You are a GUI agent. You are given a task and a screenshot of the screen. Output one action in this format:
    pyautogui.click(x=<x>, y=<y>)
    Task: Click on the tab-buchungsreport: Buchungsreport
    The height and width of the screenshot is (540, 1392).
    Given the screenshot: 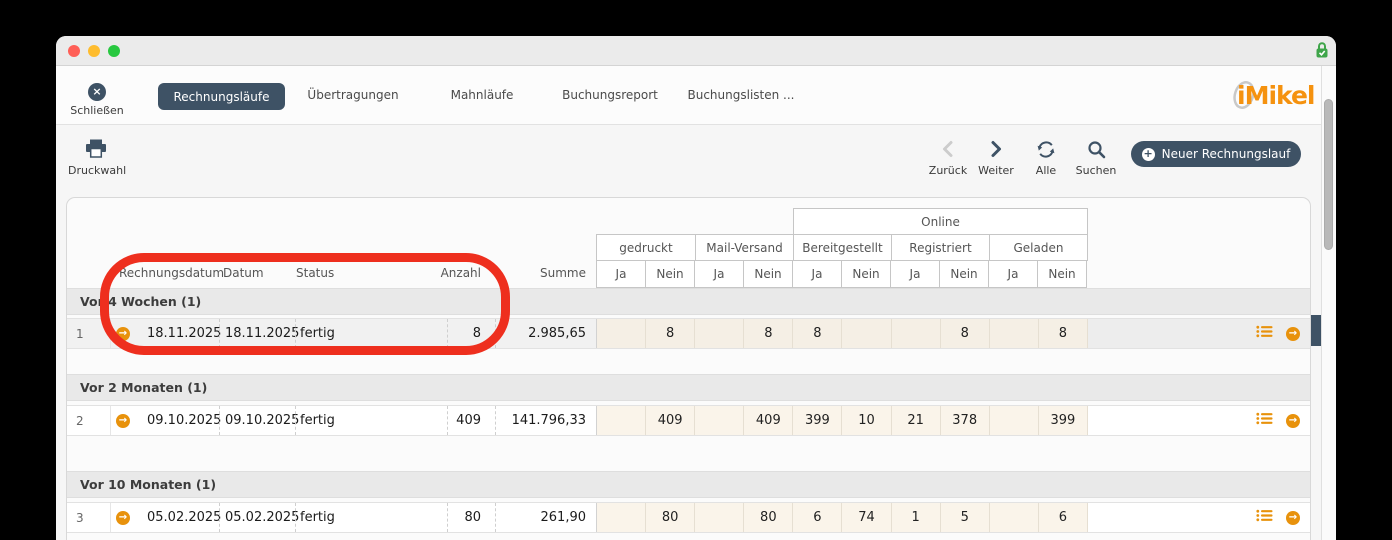 What is the action you would take?
    pyautogui.click(x=610, y=95)
    